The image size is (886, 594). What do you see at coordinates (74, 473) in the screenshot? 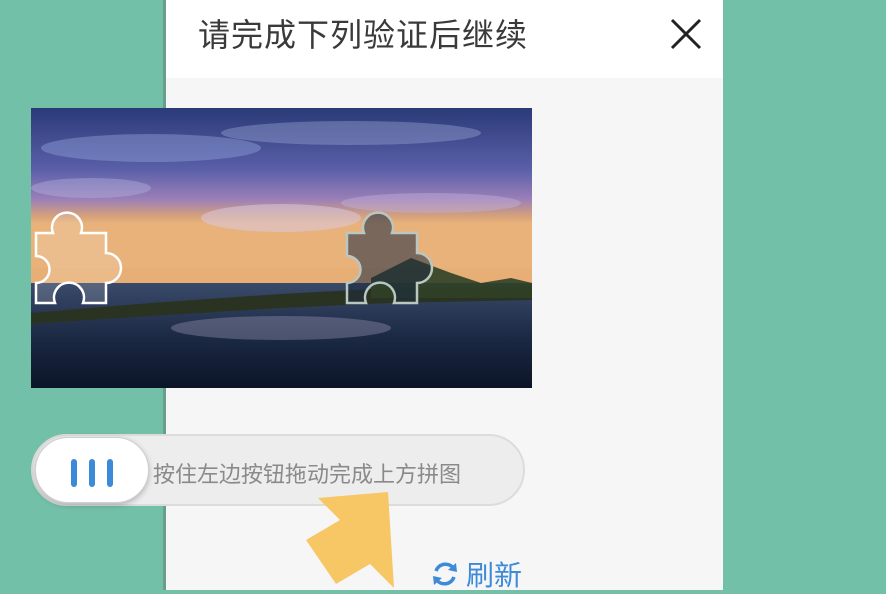
I see `grip-bars-icon` at bounding box center [74, 473].